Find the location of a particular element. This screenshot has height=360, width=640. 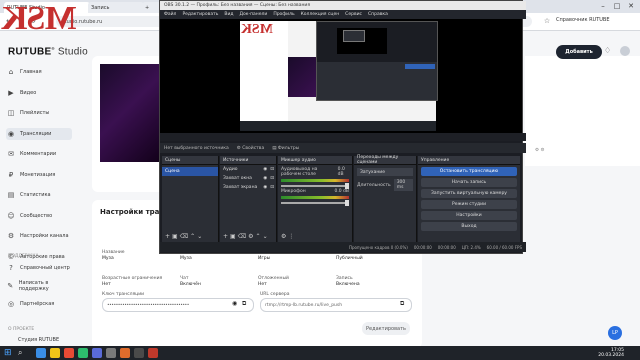

field-value: Публичный is located at coordinates (349, 258).